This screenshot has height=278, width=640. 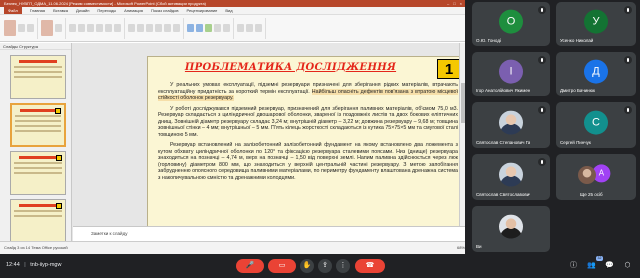 What do you see at coordinates (232, 247) in the screenshot?
I see `ppt-status-bar: Слайд 3 из 14 Тема Office русский 68%` at bounding box center [232, 247].